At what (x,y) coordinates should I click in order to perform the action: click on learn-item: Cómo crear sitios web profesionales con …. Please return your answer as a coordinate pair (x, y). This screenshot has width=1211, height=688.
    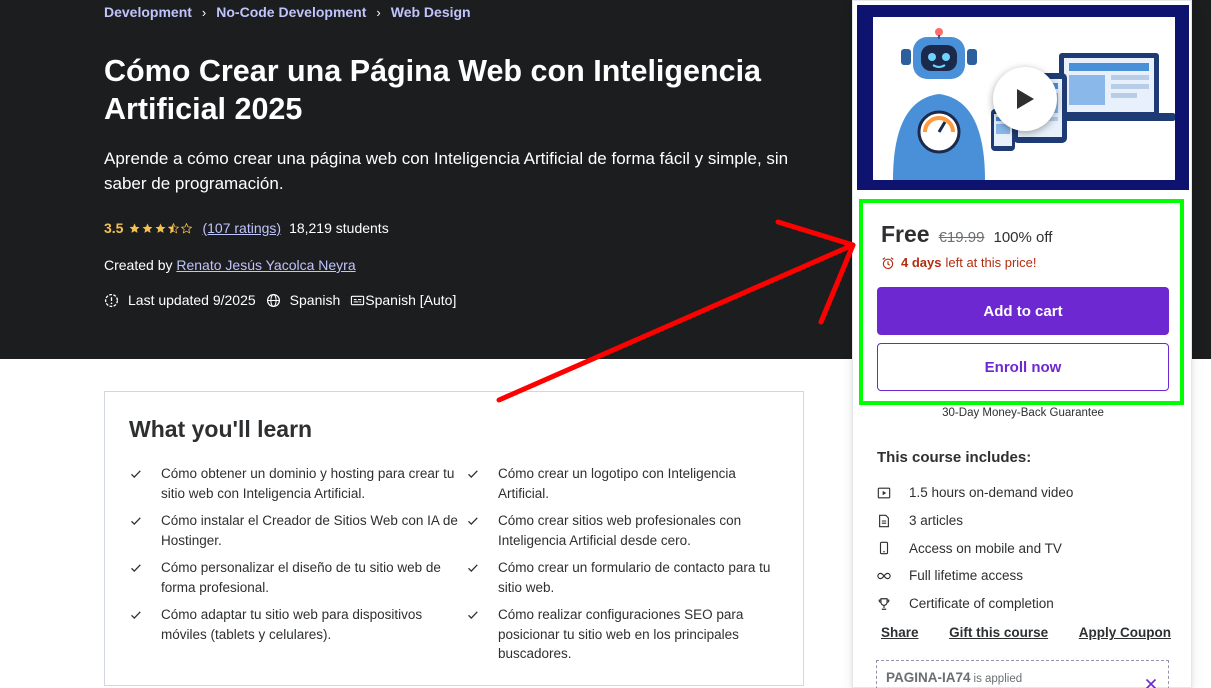
    Looking at the image, I should click on (623, 530).